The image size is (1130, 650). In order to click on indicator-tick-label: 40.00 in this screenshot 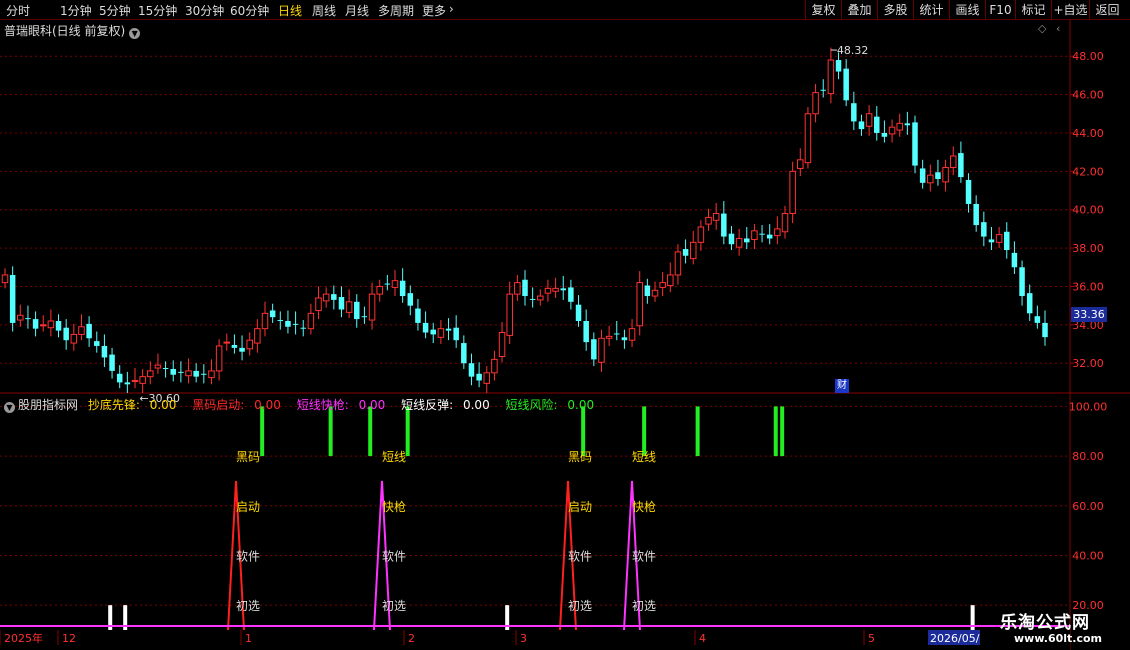, I will do `click(1088, 555)`.